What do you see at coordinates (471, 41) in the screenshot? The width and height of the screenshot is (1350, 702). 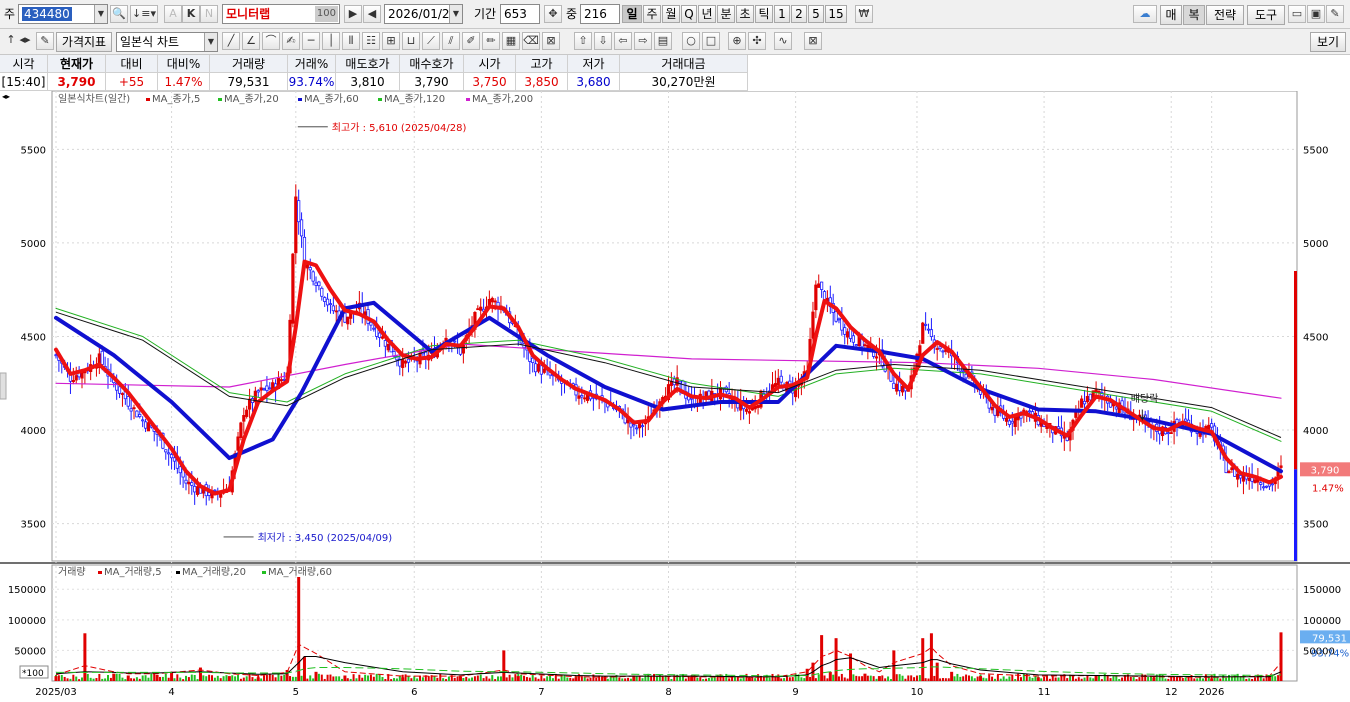 I see `pencil-icon: ✐` at bounding box center [471, 41].